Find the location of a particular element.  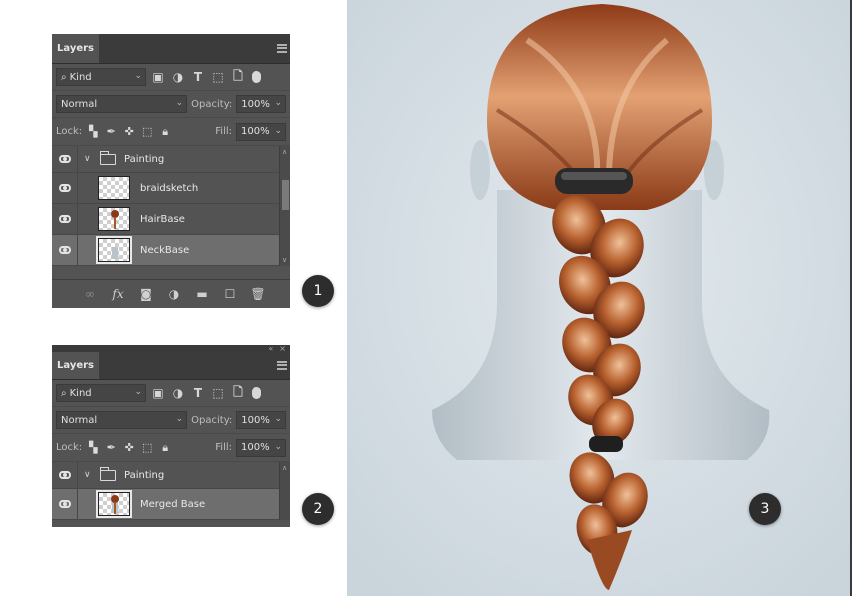

add-mask-icon: ◙ is located at coordinates (146, 294).